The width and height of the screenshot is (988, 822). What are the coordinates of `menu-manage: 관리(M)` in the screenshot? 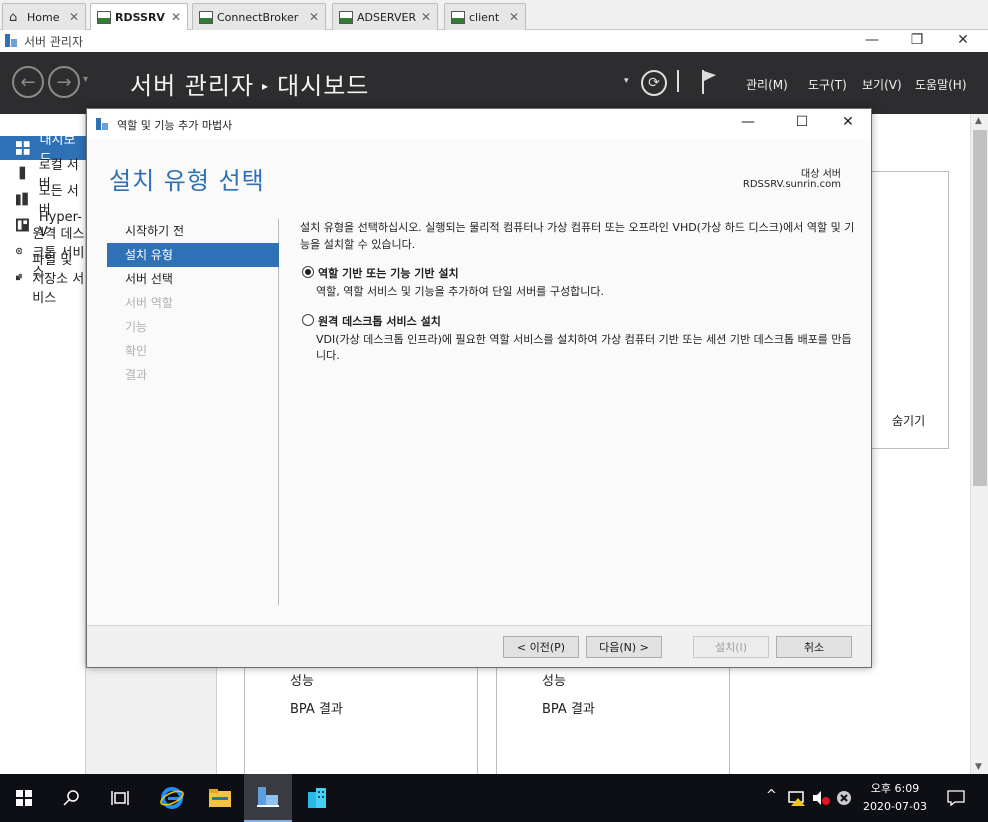 It's located at (767, 84).